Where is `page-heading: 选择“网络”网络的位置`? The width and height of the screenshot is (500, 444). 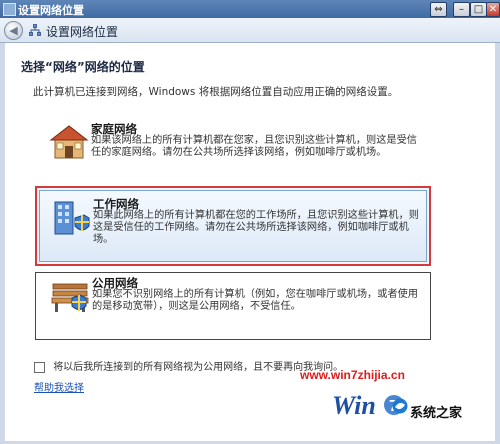
page-heading: 选择“网络”网络的位置 is located at coordinates (83, 67).